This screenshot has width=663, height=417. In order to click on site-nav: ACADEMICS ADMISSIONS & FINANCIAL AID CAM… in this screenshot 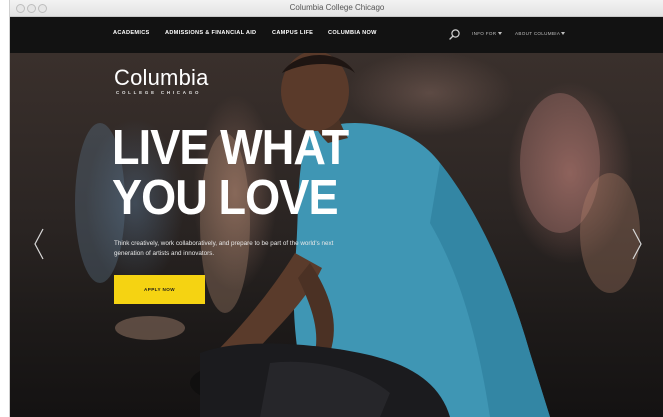, I will do `click(336, 35)`.